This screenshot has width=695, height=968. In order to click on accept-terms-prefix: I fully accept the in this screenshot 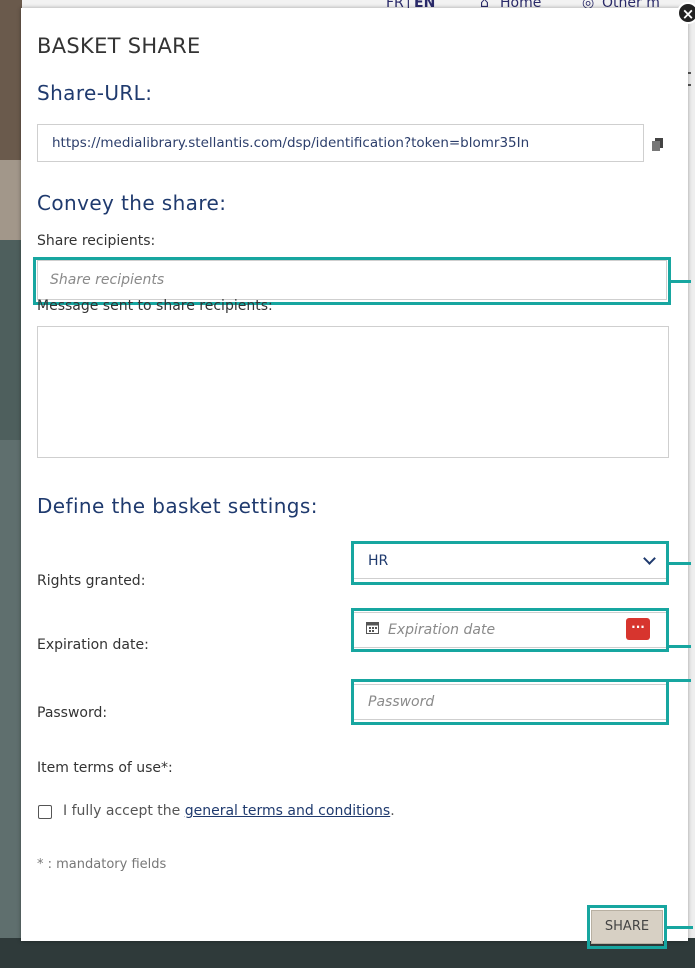, I will do `click(124, 811)`.